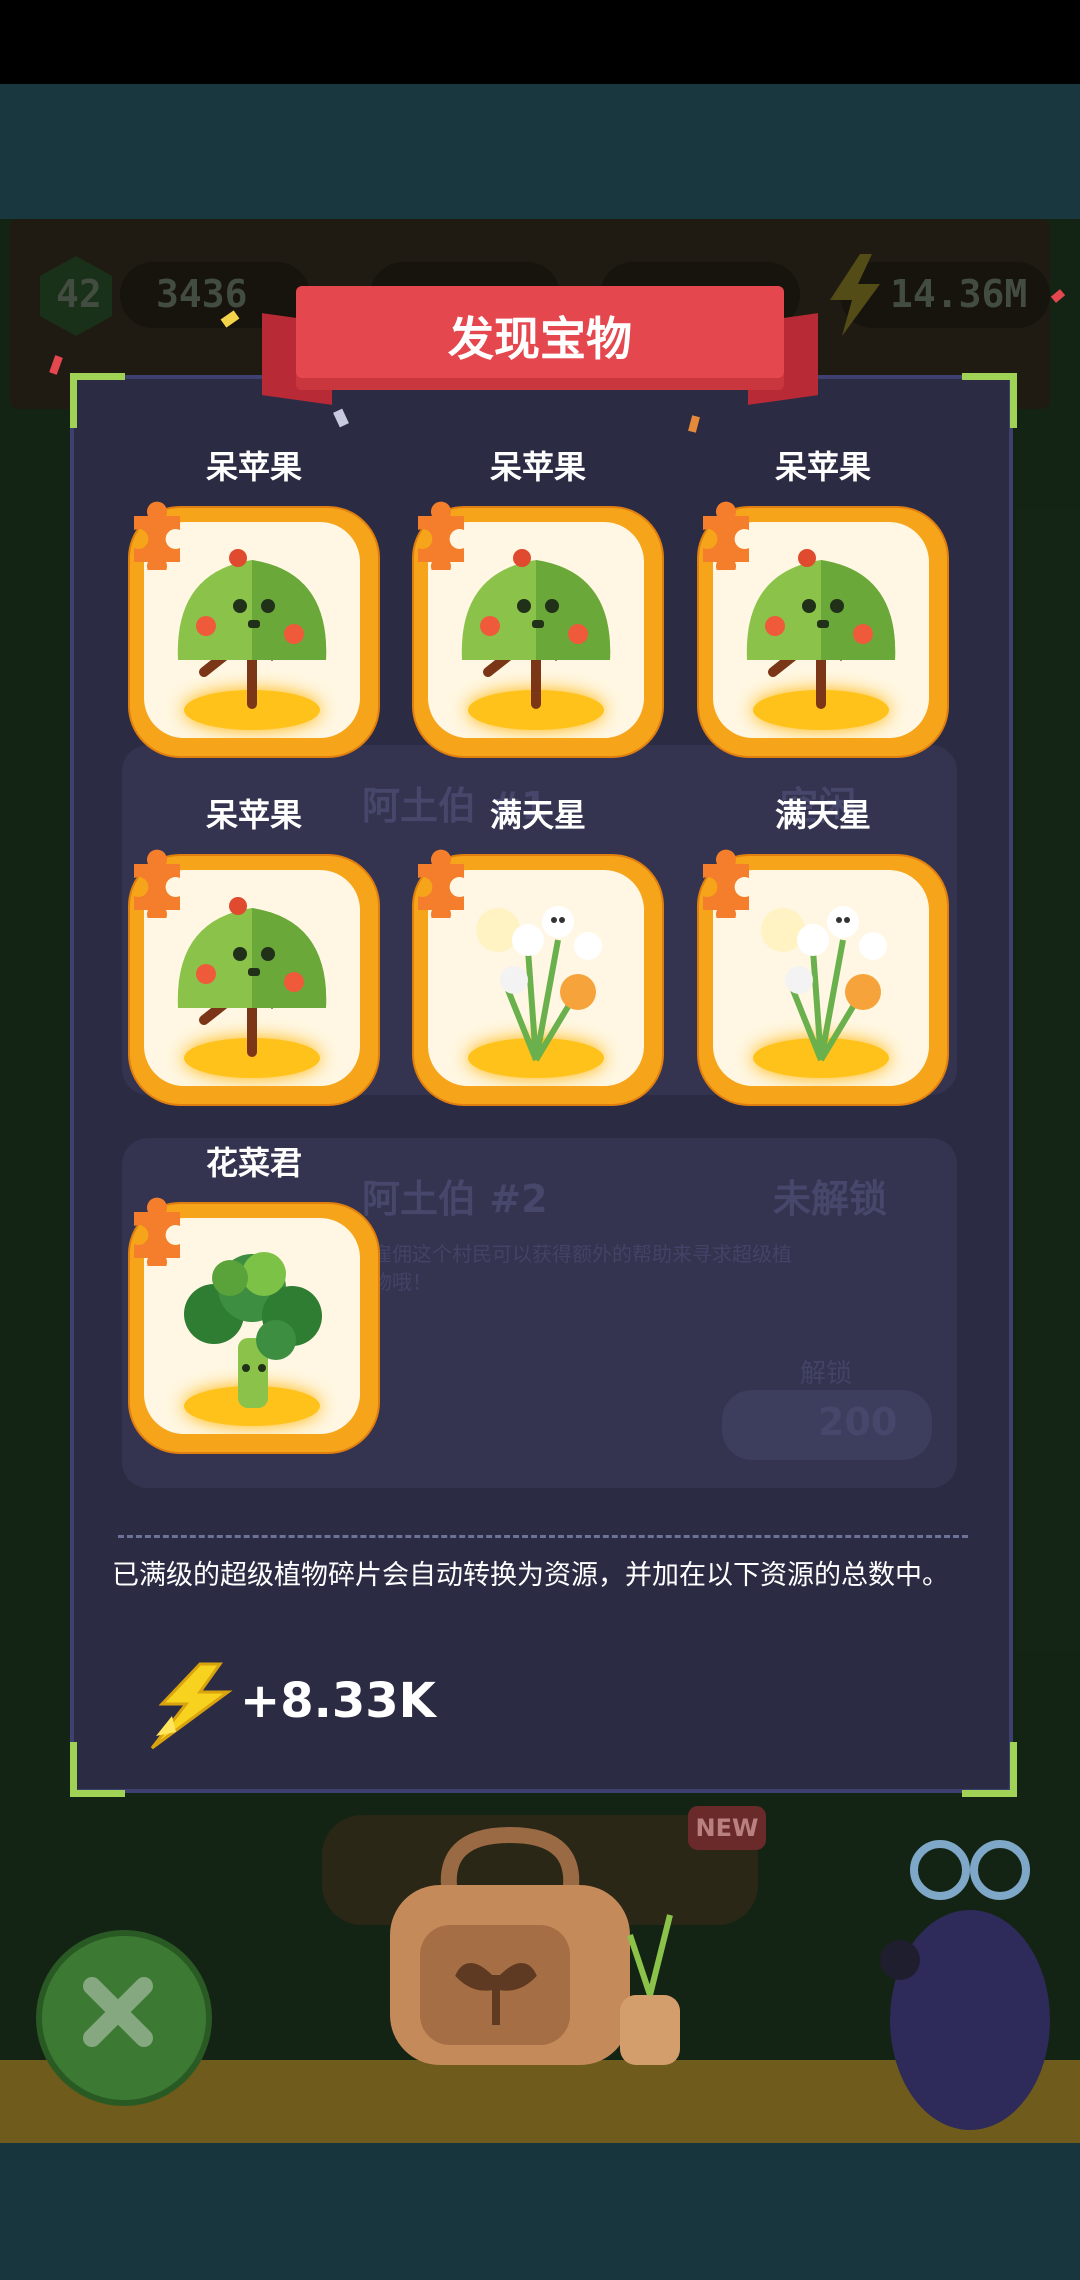 This screenshot has height=2280, width=1080. What do you see at coordinates (543, 1536) in the screenshot?
I see `divider` at bounding box center [543, 1536].